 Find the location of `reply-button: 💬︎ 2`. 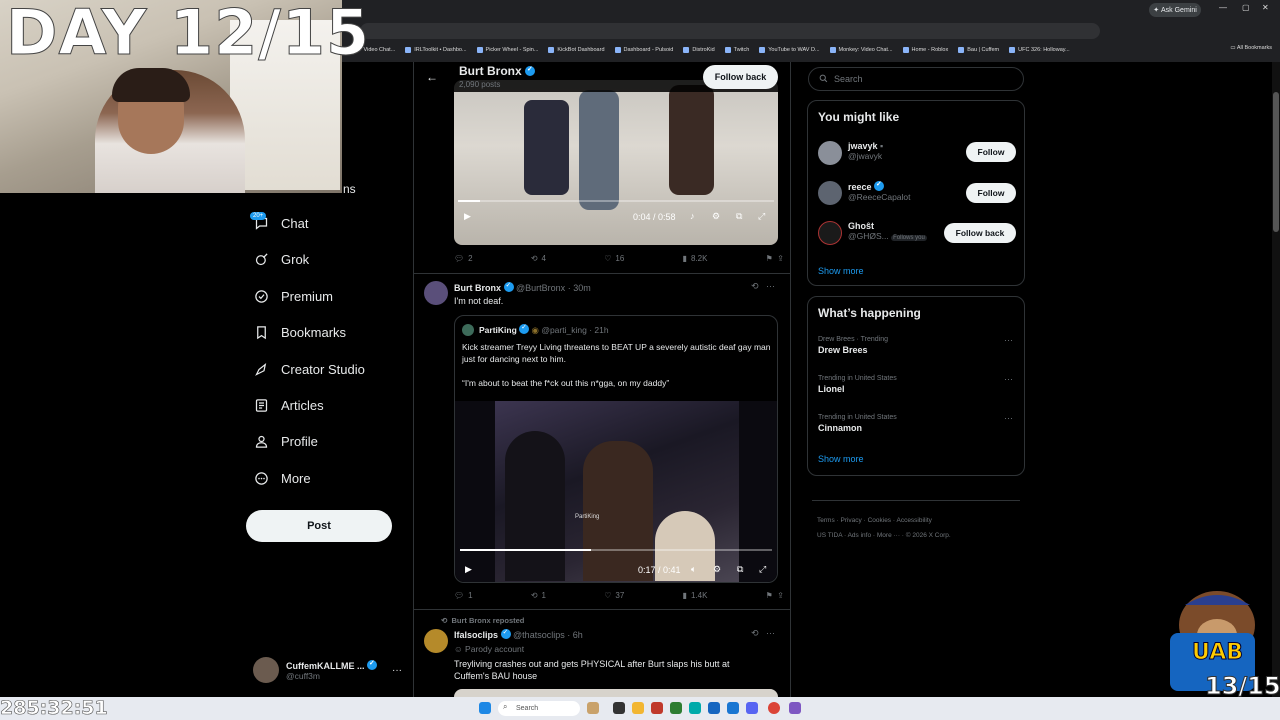

reply-button: 💬︎ 2 is located at coordinates (463, 258).